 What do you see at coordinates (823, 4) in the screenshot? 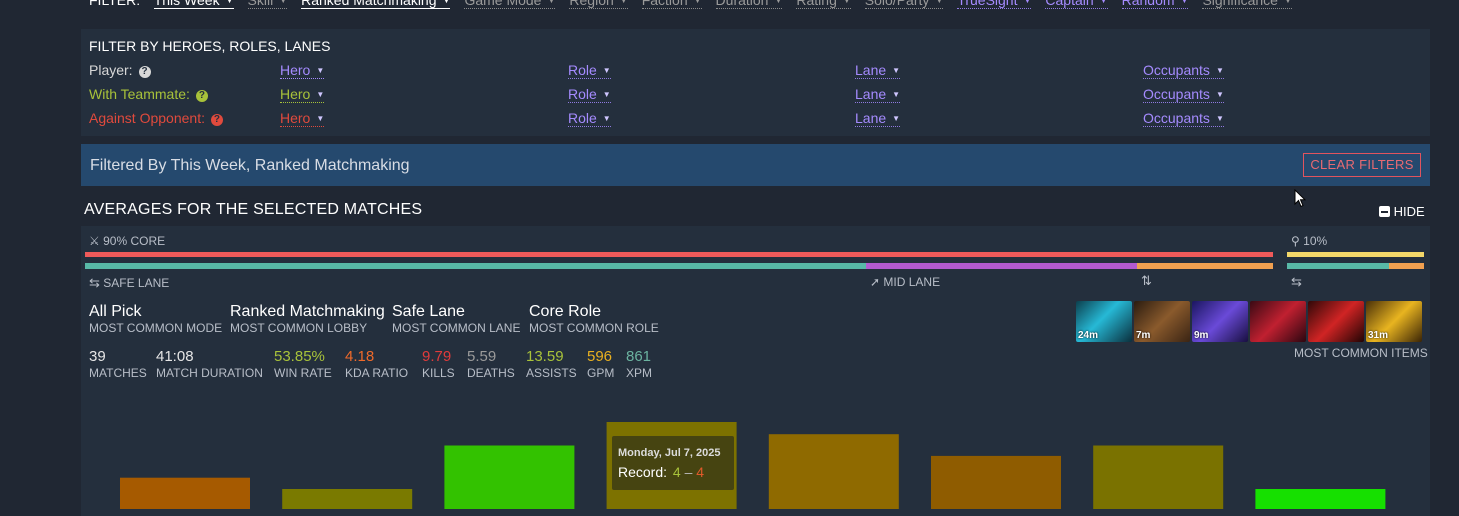
I see `filter-dropdown-rating: Rating ▼` at bounding box center [823, 4].